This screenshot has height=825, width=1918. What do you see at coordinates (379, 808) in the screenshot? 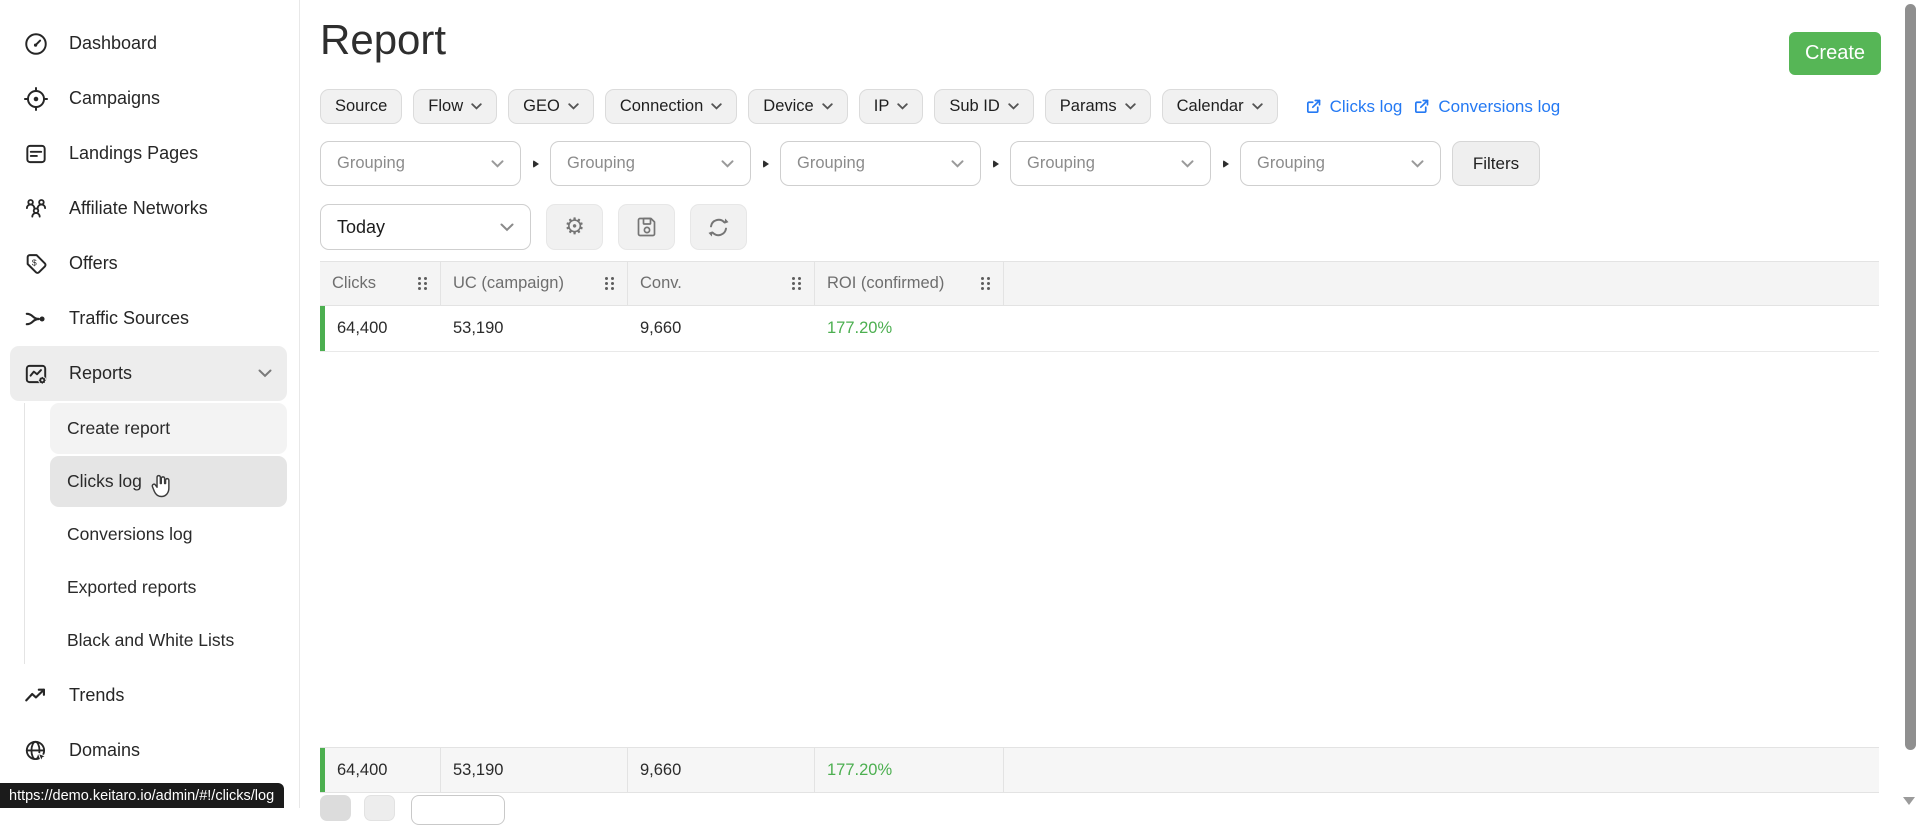
I see `pagination-next-button` at bounding box center [379, 808].